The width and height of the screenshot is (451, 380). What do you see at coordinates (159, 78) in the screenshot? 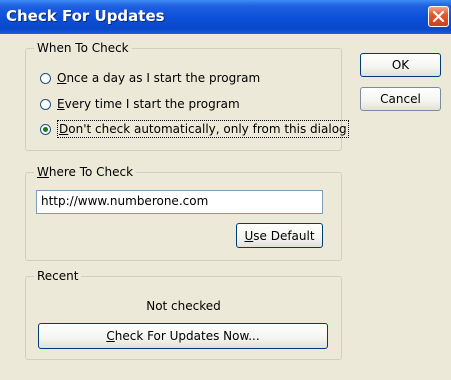
I see `radio-once-a-day-label: Once a day as I start the program` at bounding box center [159, 78].